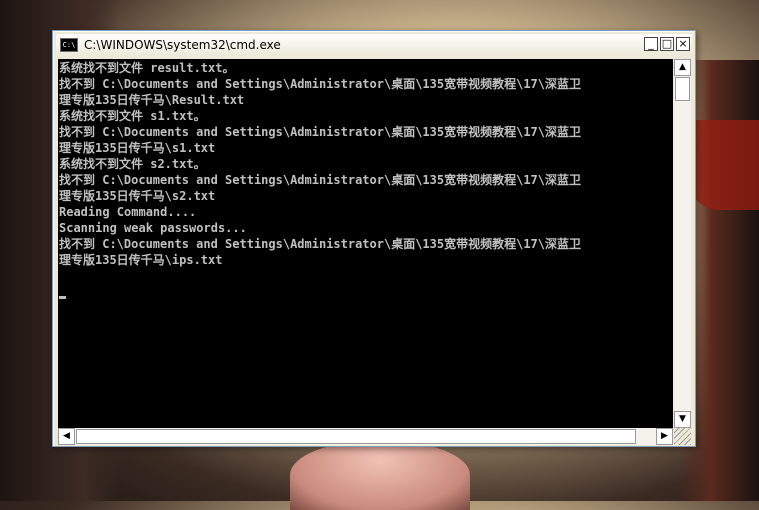 This screenshot has height=510, width=759. I want to click on minimize-button: _, so click(651, 44).